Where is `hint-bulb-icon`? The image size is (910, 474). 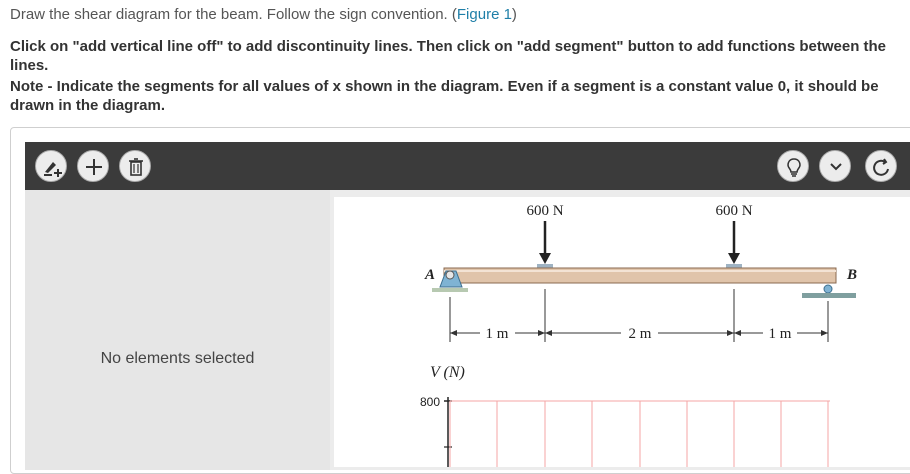
hint-bulb-icon is located at coordinates (794, 167).